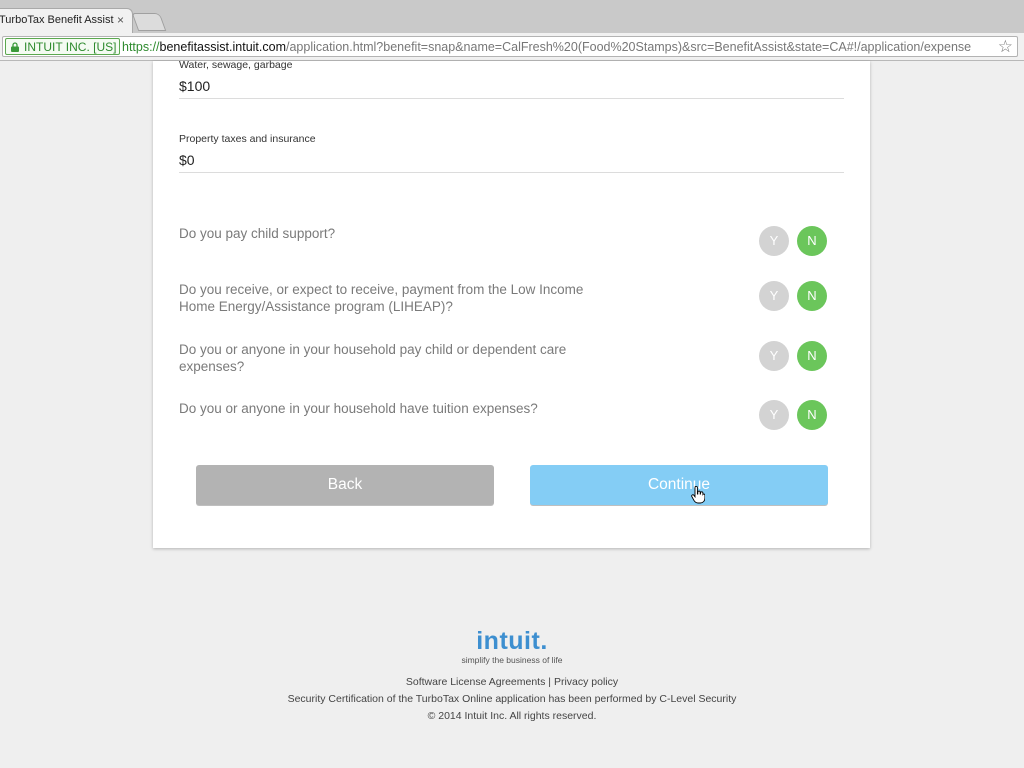  Describe the element at coordinates (679, 485) in the screenshot. I see `continue-button: Continue` at that location.